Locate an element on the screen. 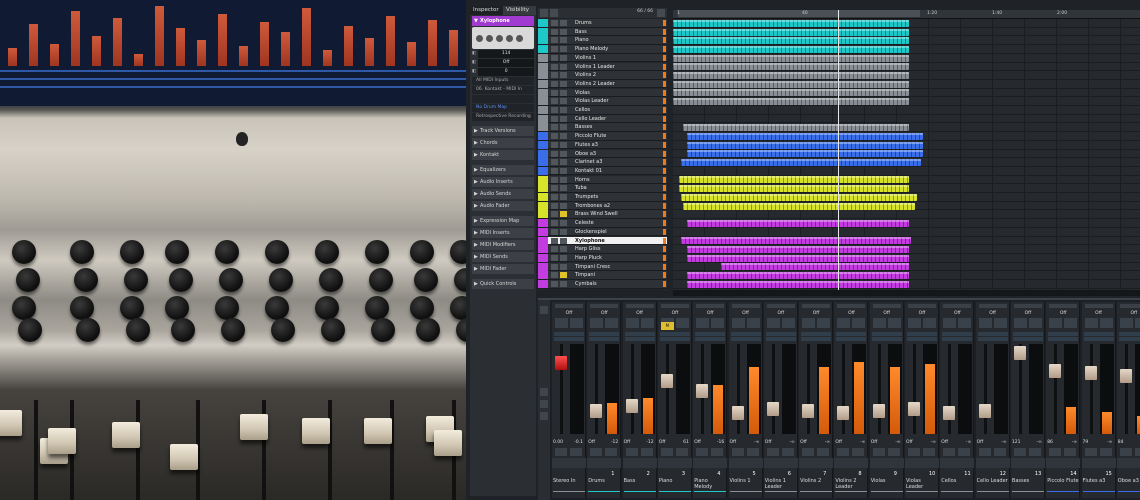  midi-input-field: All MIDI Inputs is located at coordinates (503, 81).